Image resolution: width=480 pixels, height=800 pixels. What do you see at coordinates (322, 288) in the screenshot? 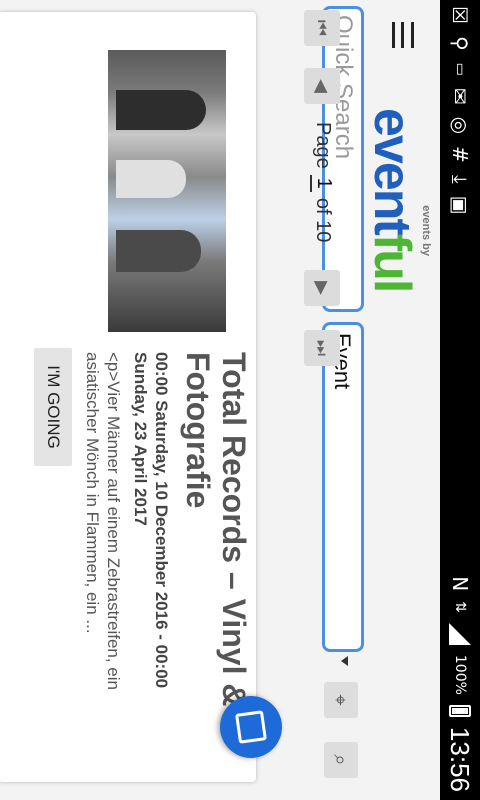
I see `next-page-button: ▶` at bounding box center [322, 288].